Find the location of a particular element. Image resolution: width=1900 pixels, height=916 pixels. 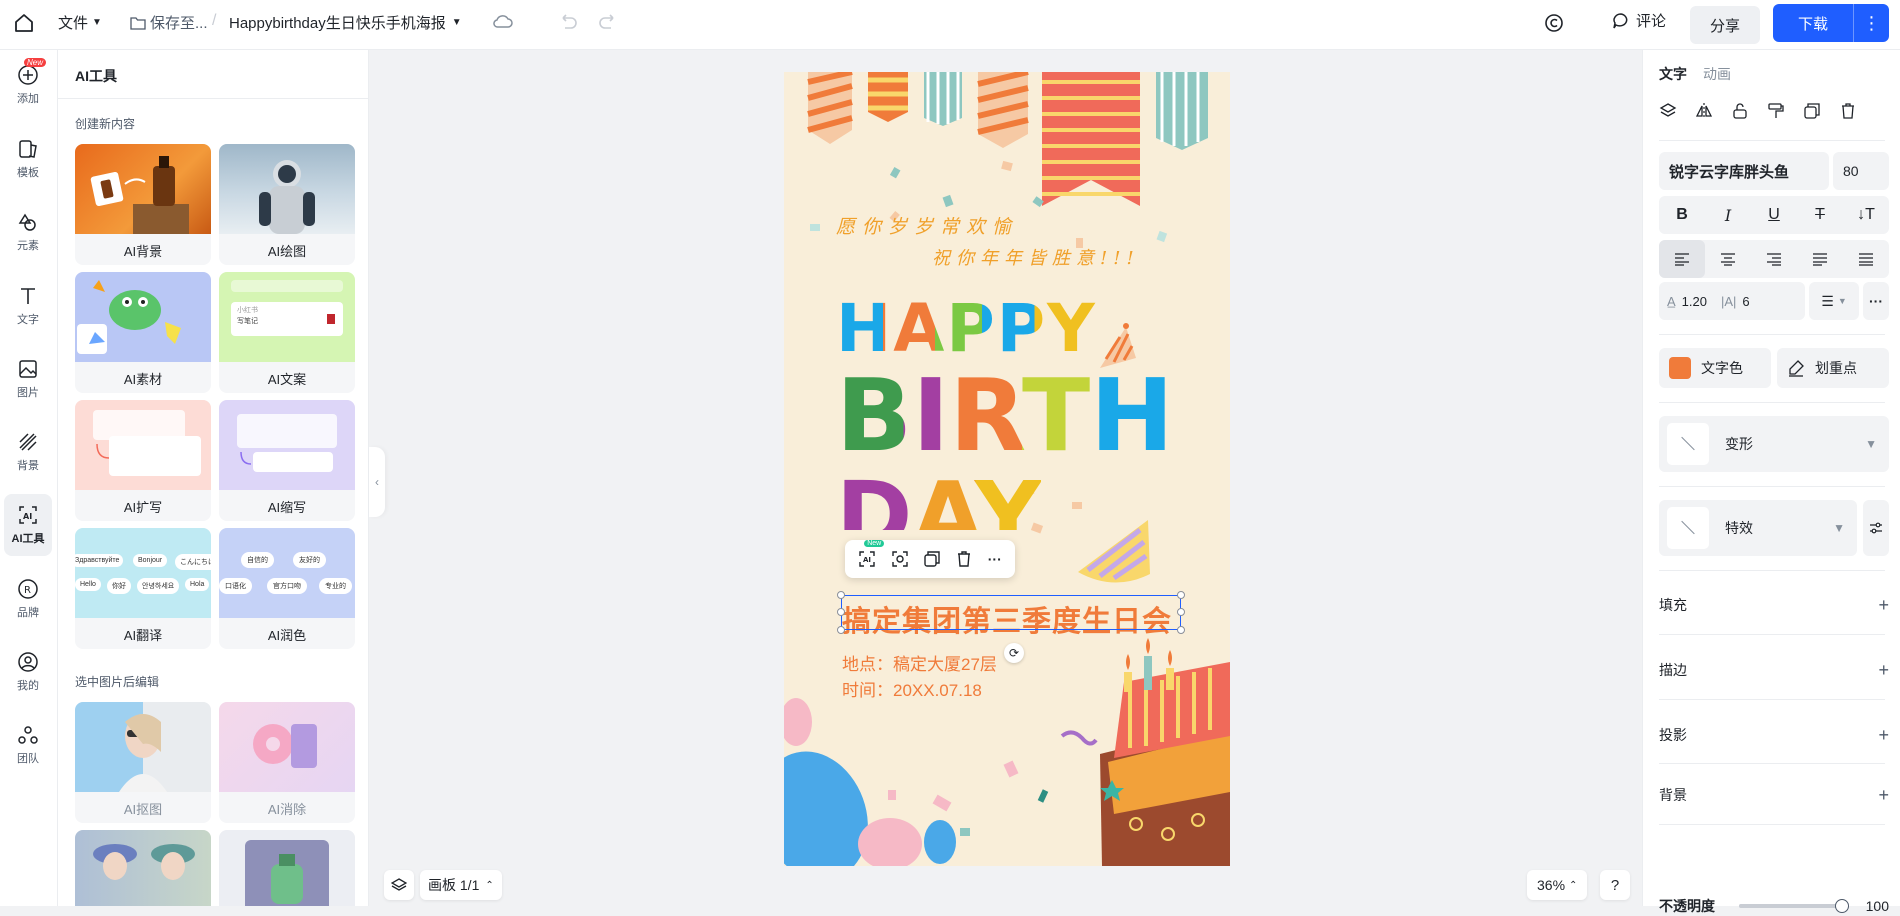

stroke-row: 描边 + is located at coordinates (1774, 670).